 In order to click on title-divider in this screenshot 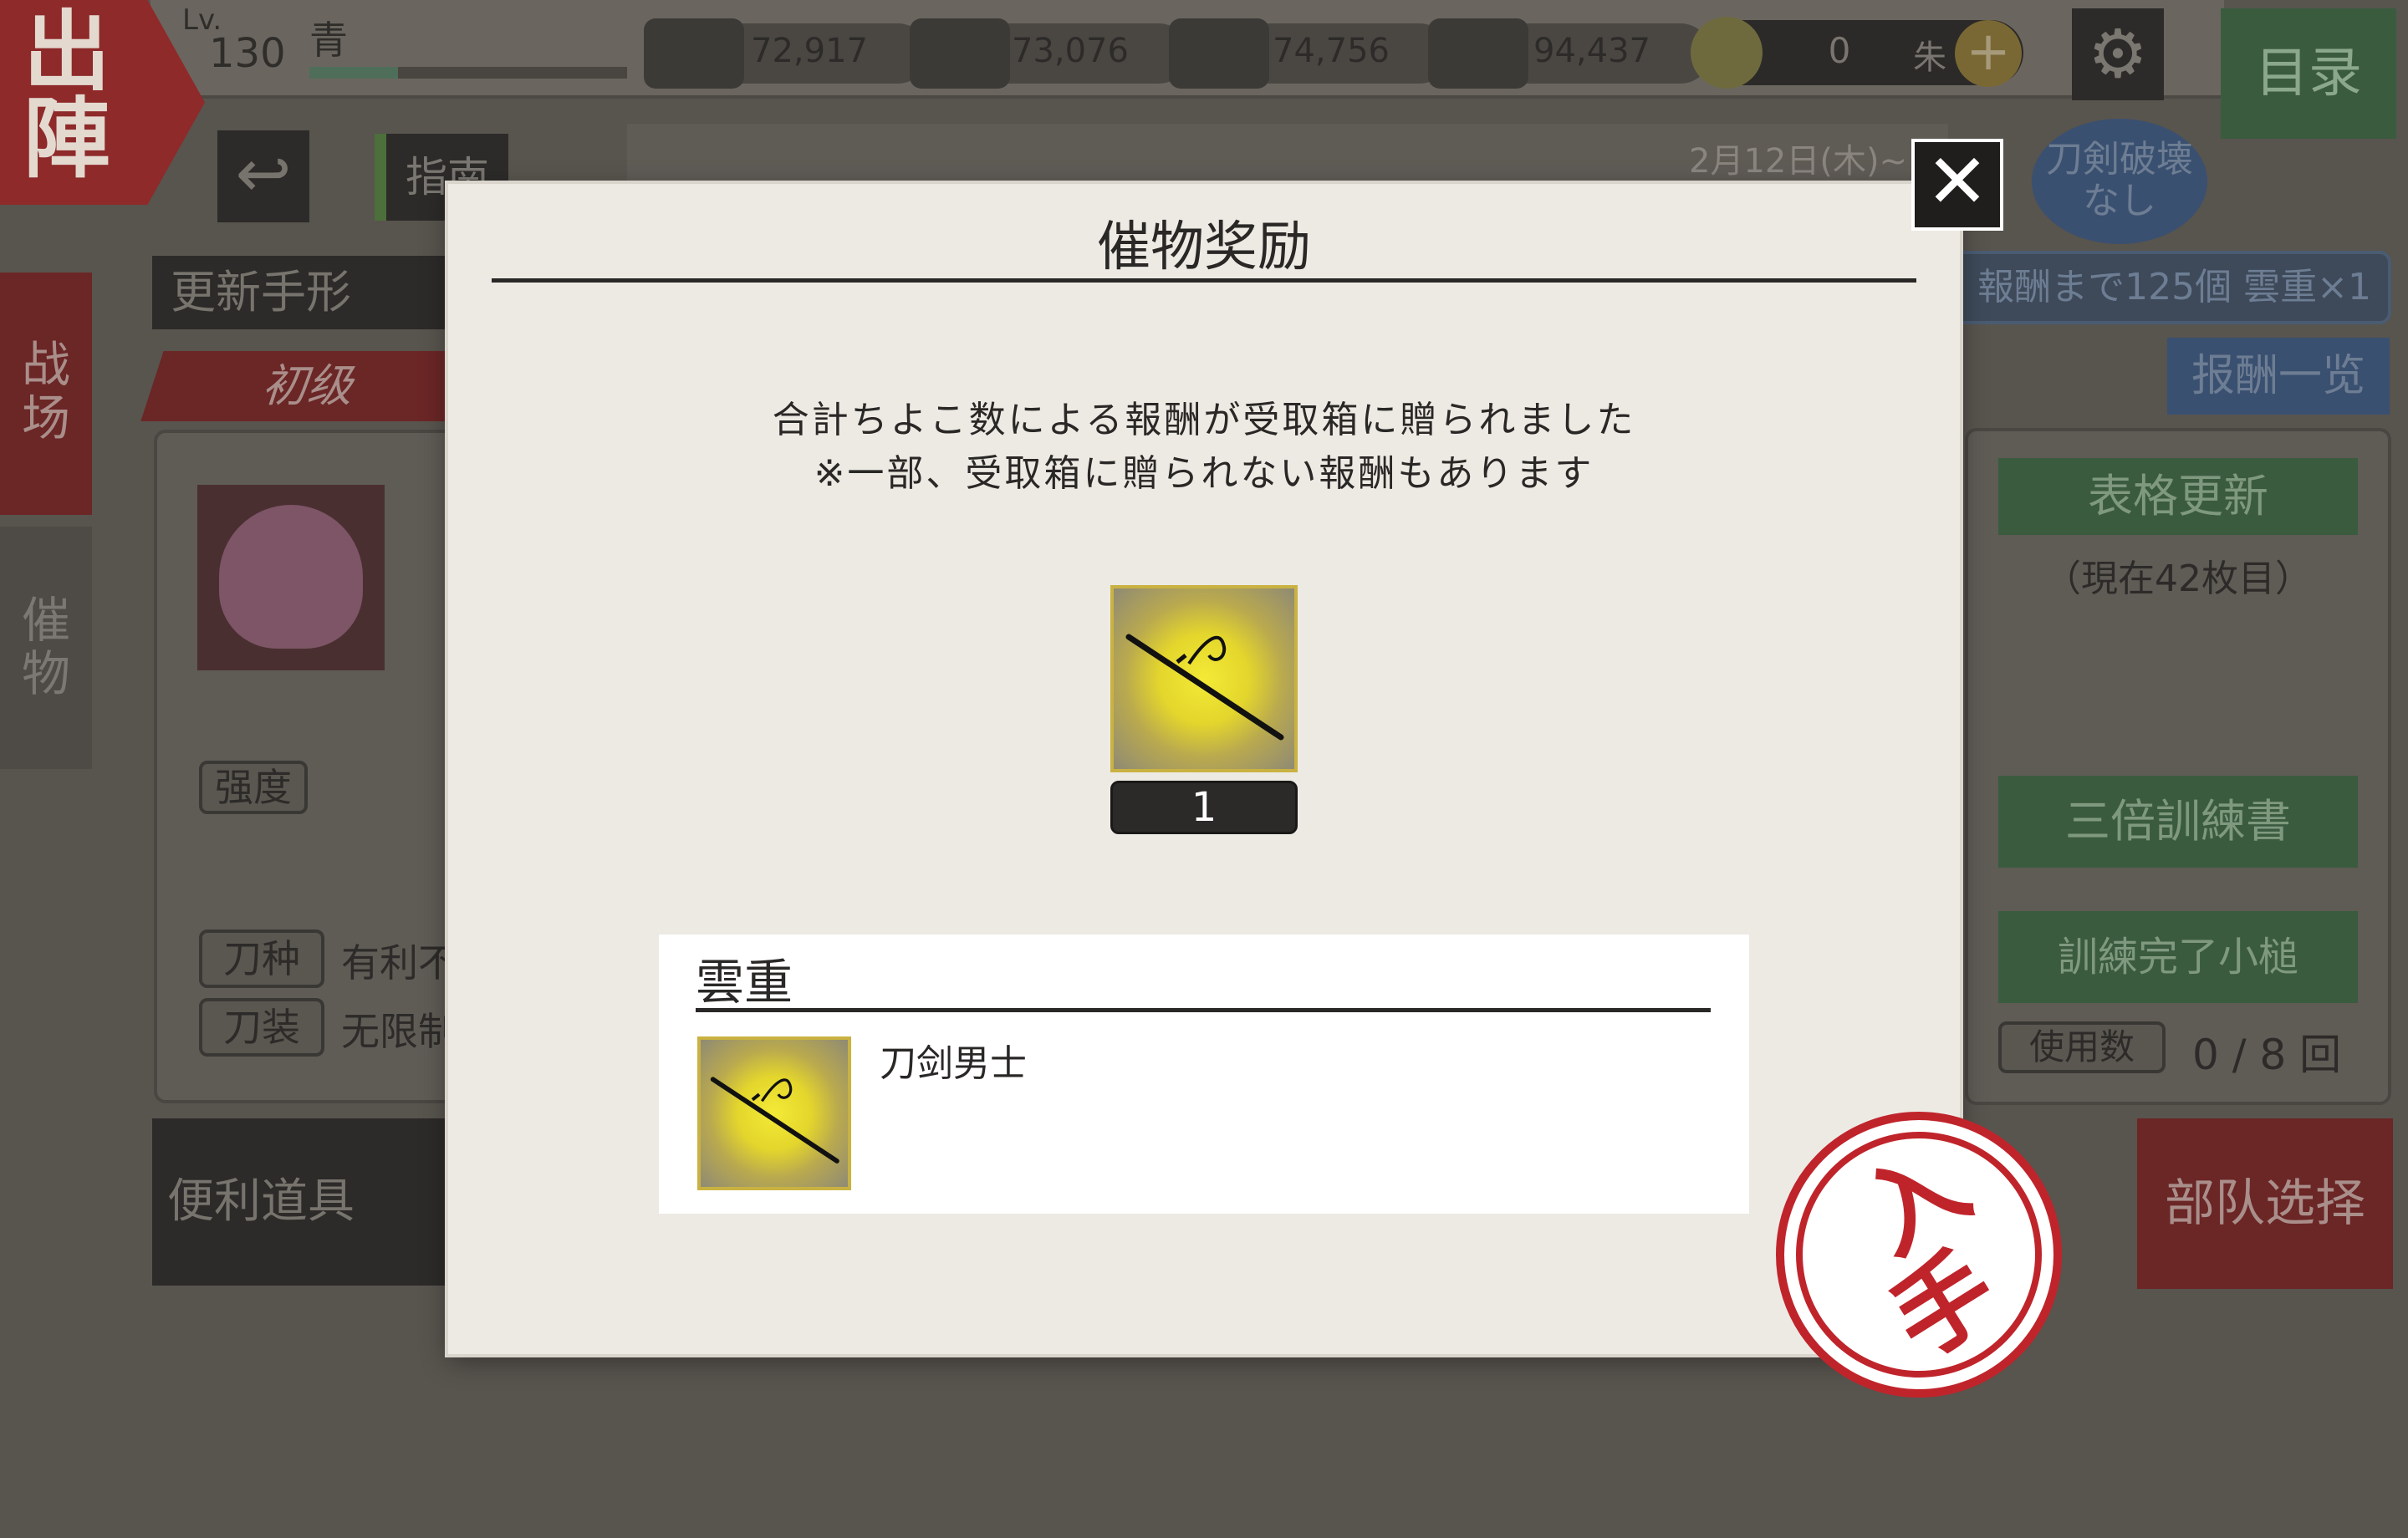, I will do `click(1204, 280)`.